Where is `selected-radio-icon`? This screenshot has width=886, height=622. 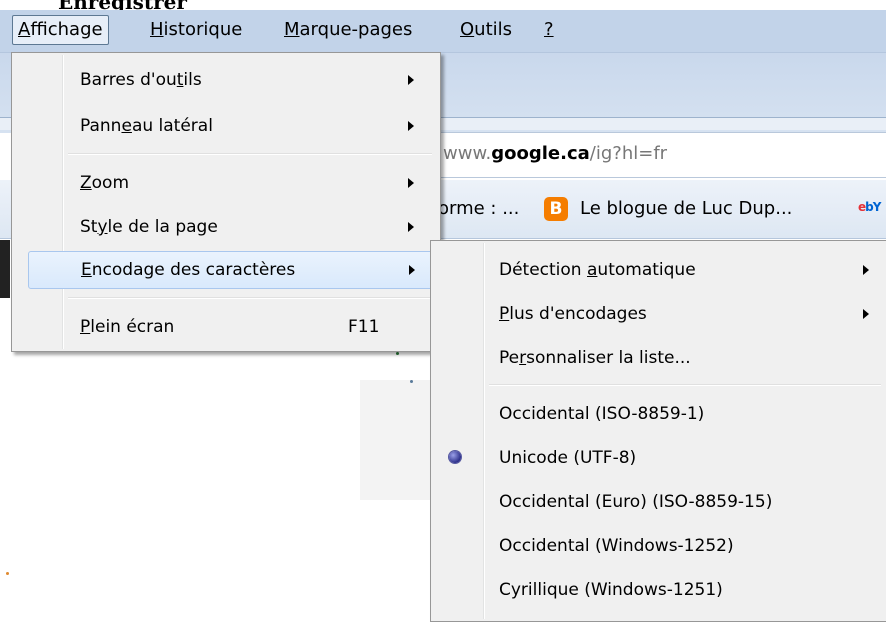 selected-radio-icon is located at coordinates (455, 457).